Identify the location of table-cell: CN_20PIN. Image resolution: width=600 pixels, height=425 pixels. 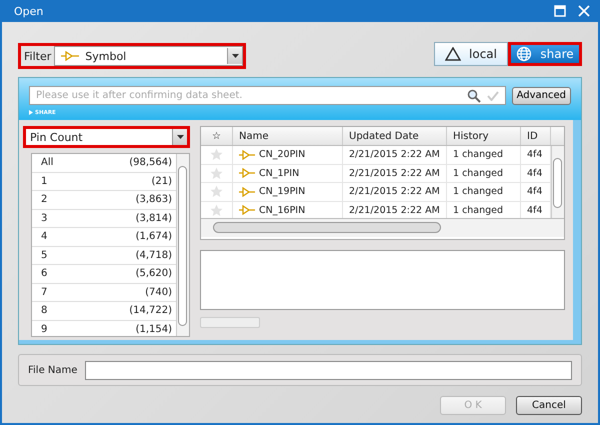
(282, 154).